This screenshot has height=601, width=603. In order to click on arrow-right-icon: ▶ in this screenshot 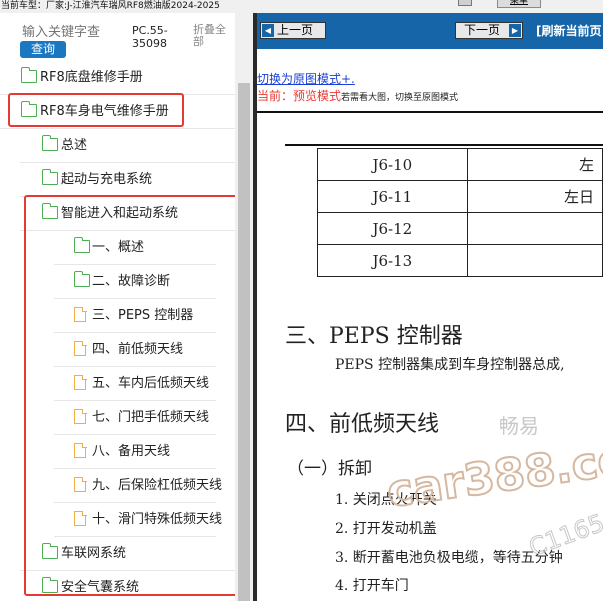, I will do `click(515, 30)`.